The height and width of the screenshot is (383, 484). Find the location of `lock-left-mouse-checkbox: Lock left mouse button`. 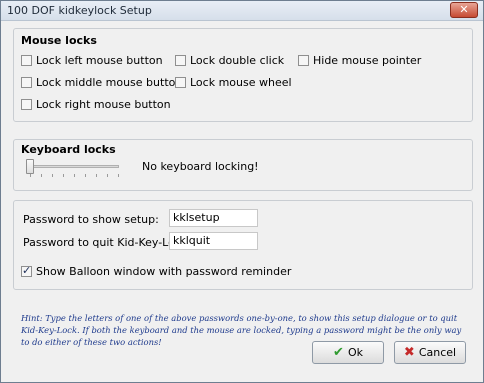

lock-left-mouse-checkbox: Lock left mouse button is located at coordinates (92, 60).